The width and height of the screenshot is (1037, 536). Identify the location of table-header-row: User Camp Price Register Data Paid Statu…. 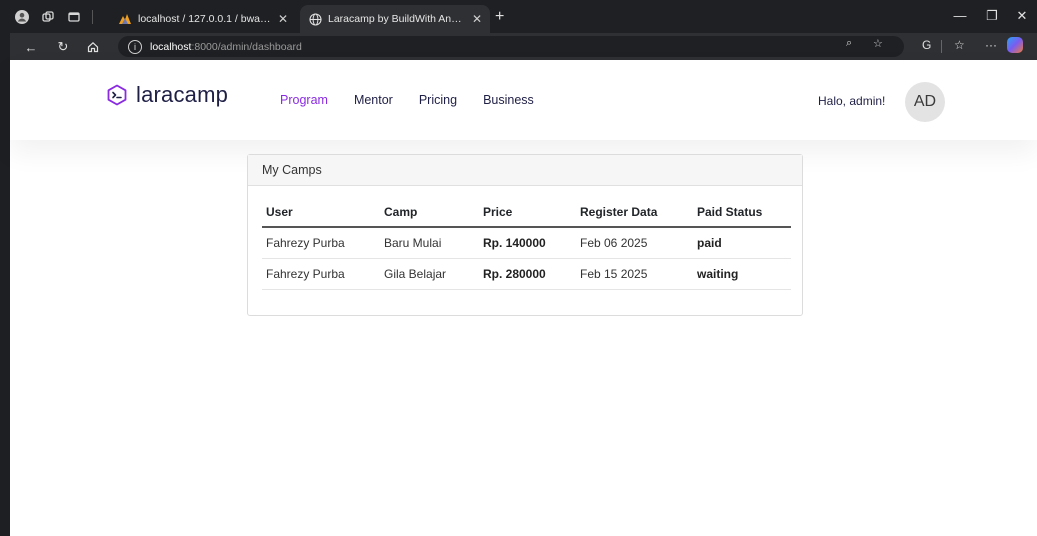
(526, 212).